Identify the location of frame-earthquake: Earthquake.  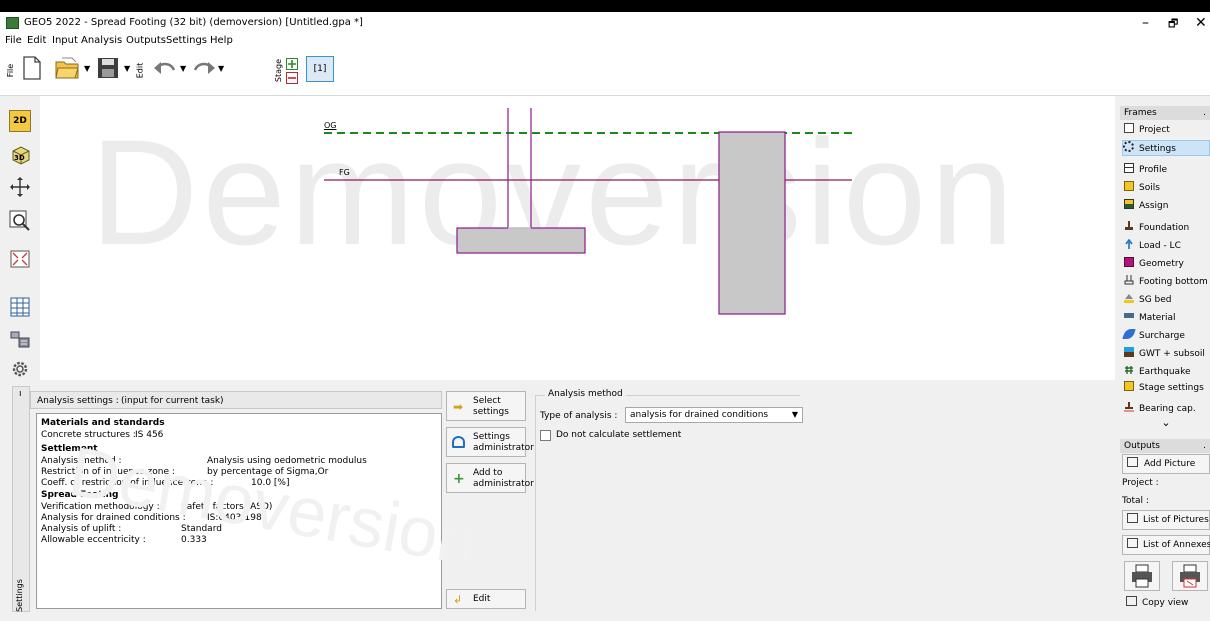
(1167, 372).